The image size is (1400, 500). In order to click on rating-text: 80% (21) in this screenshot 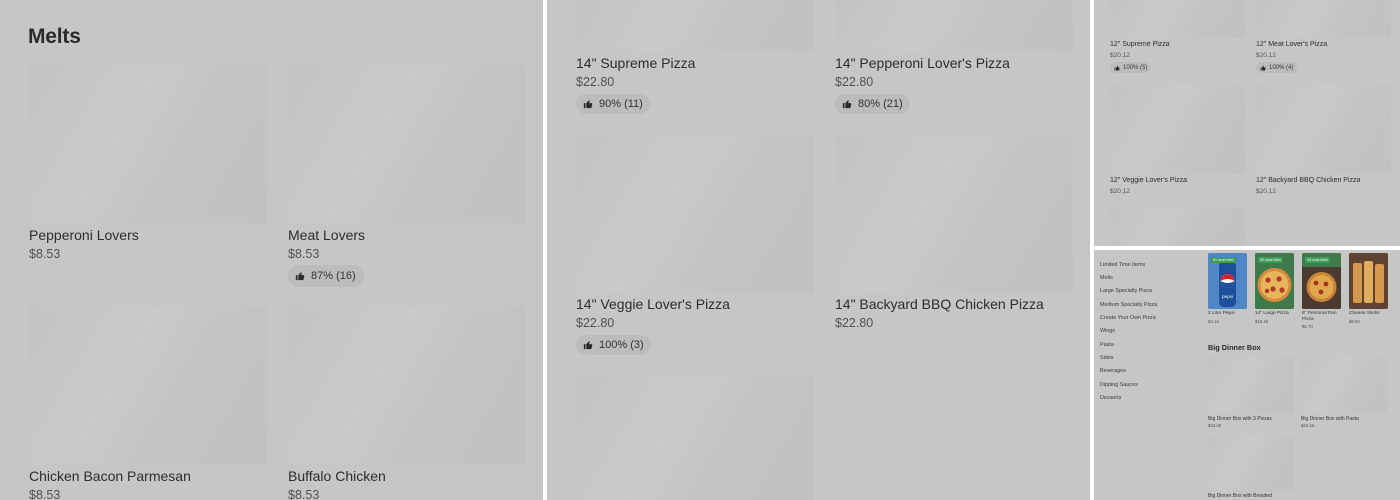, I will do `click(880, 104)`.